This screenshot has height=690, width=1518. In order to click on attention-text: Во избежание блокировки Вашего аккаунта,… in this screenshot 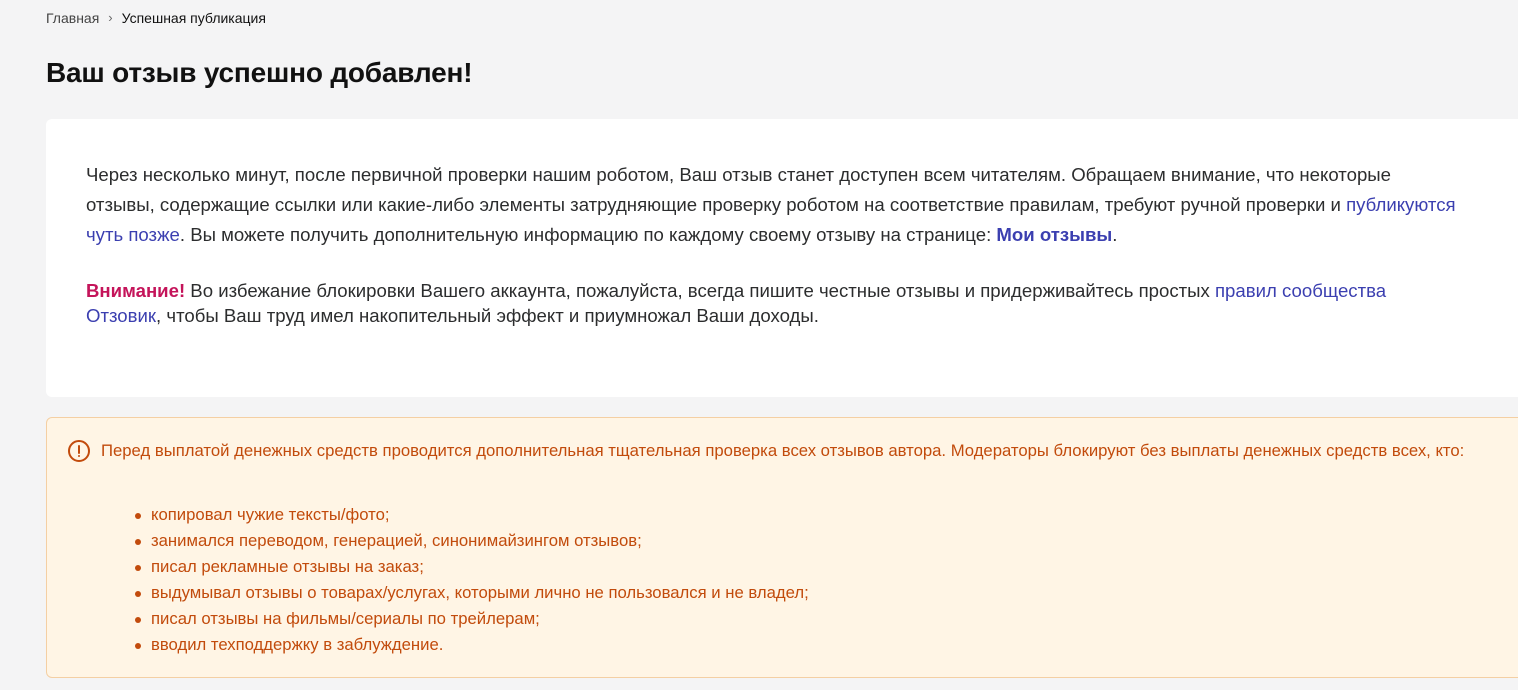, I will do `click(700, 290)`.